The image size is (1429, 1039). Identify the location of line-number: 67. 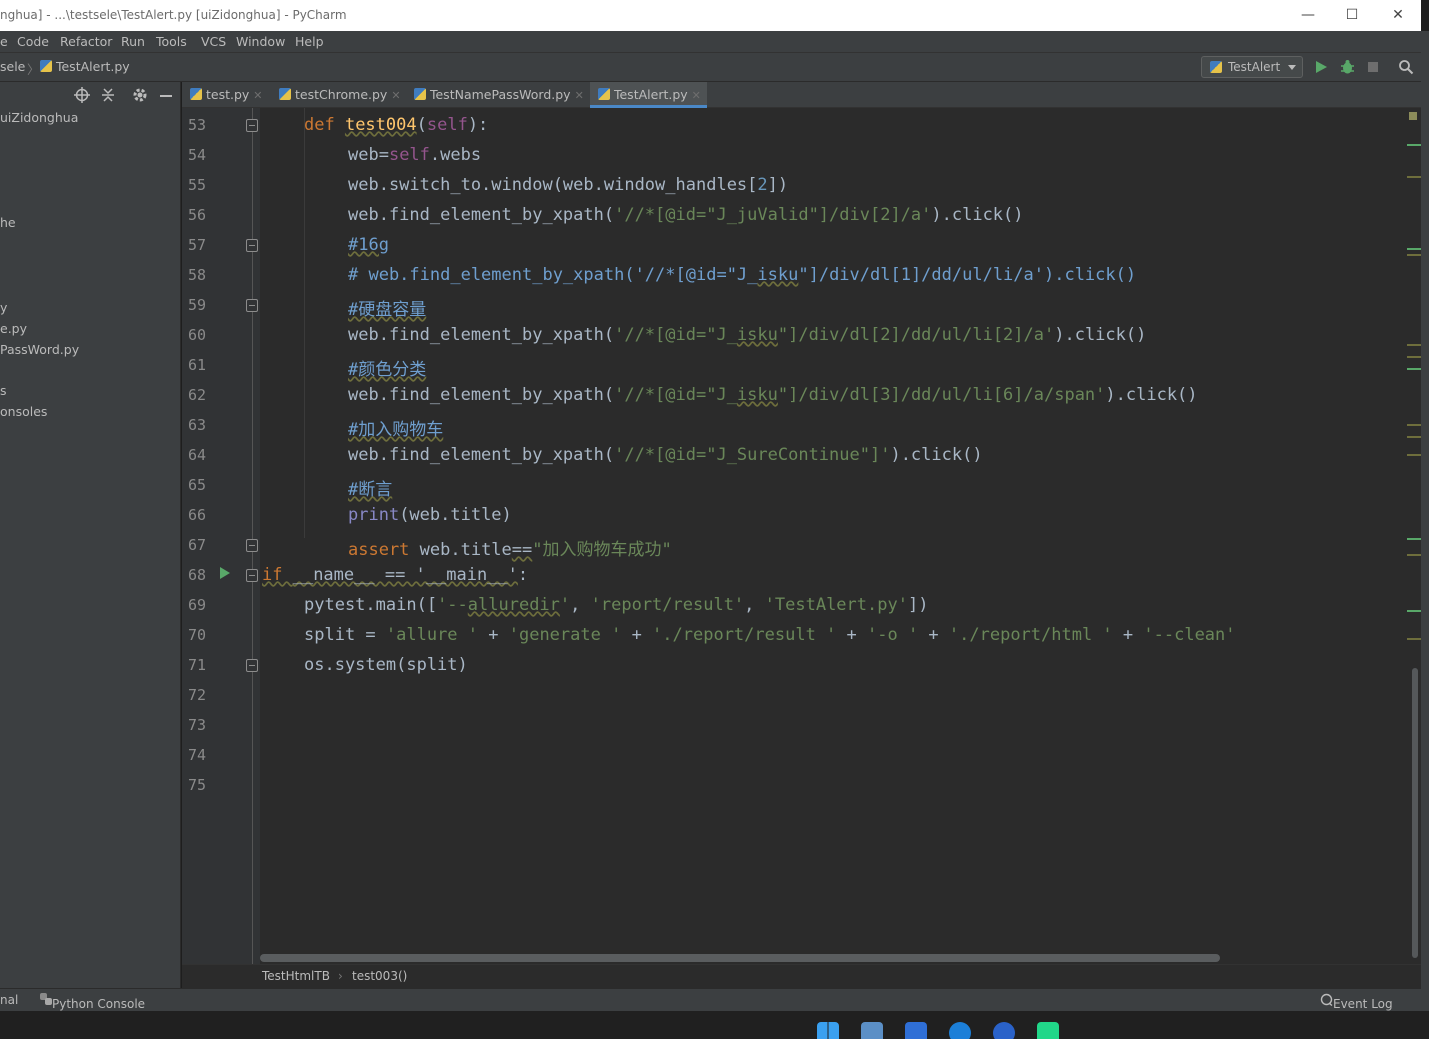
(197, 545).